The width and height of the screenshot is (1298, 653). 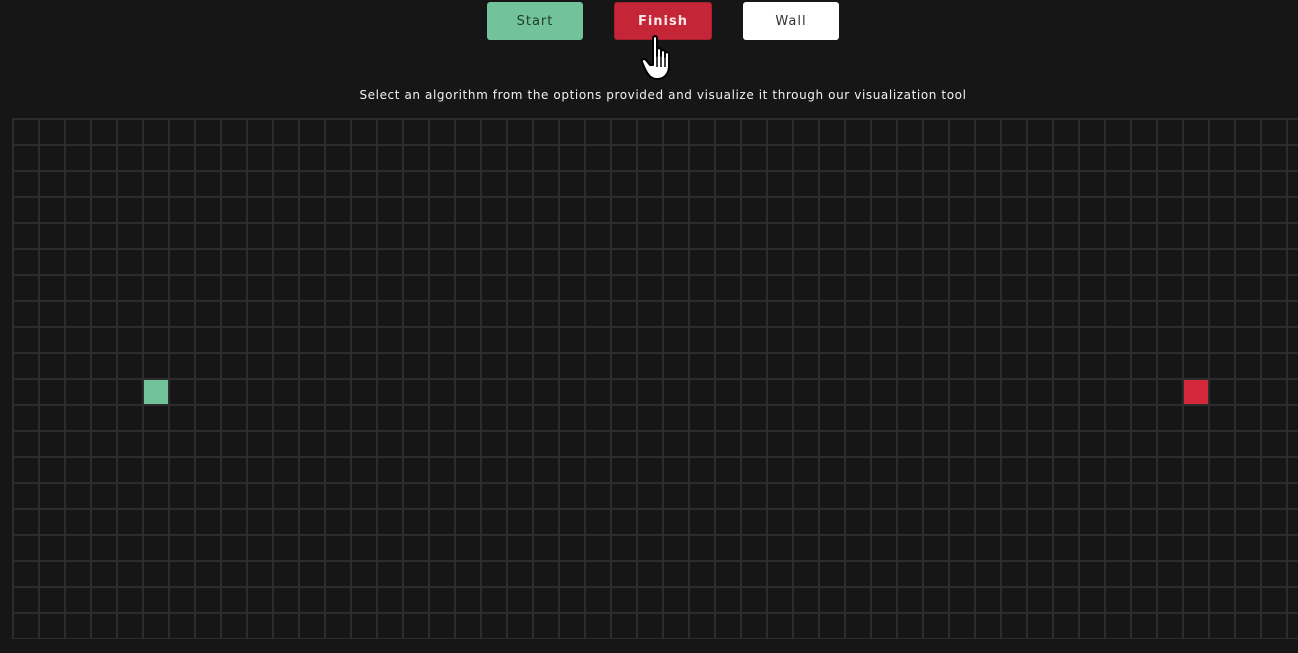 What do you see at coordinates (1196, 392) in the screenshot?
I see `finish-node` at bounding box center [1196, 392].